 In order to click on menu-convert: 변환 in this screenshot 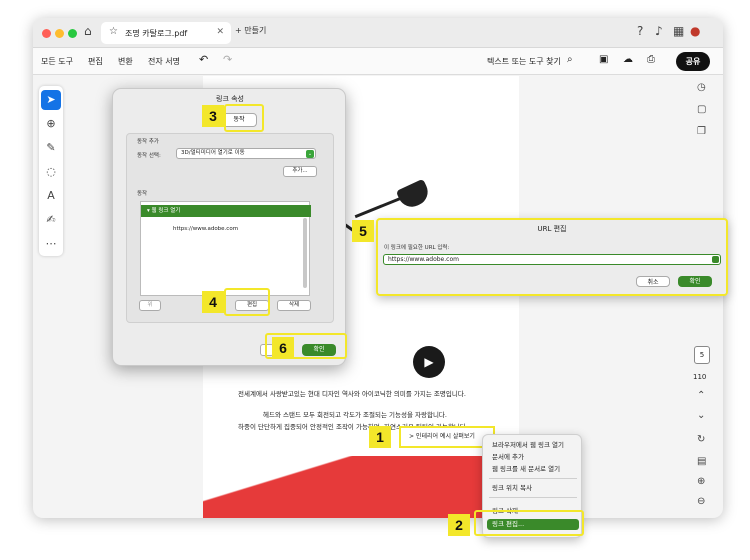, I will do `click(125, 61)`.